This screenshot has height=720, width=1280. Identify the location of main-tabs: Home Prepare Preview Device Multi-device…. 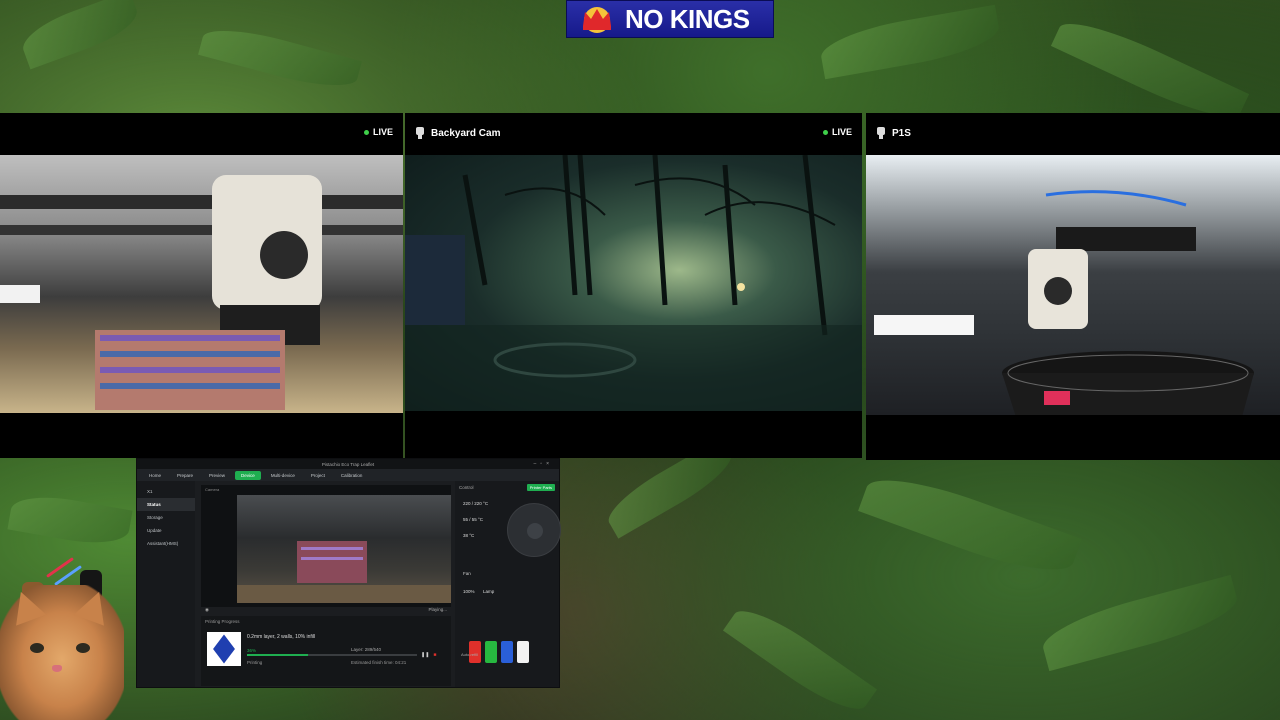
(348, 475).